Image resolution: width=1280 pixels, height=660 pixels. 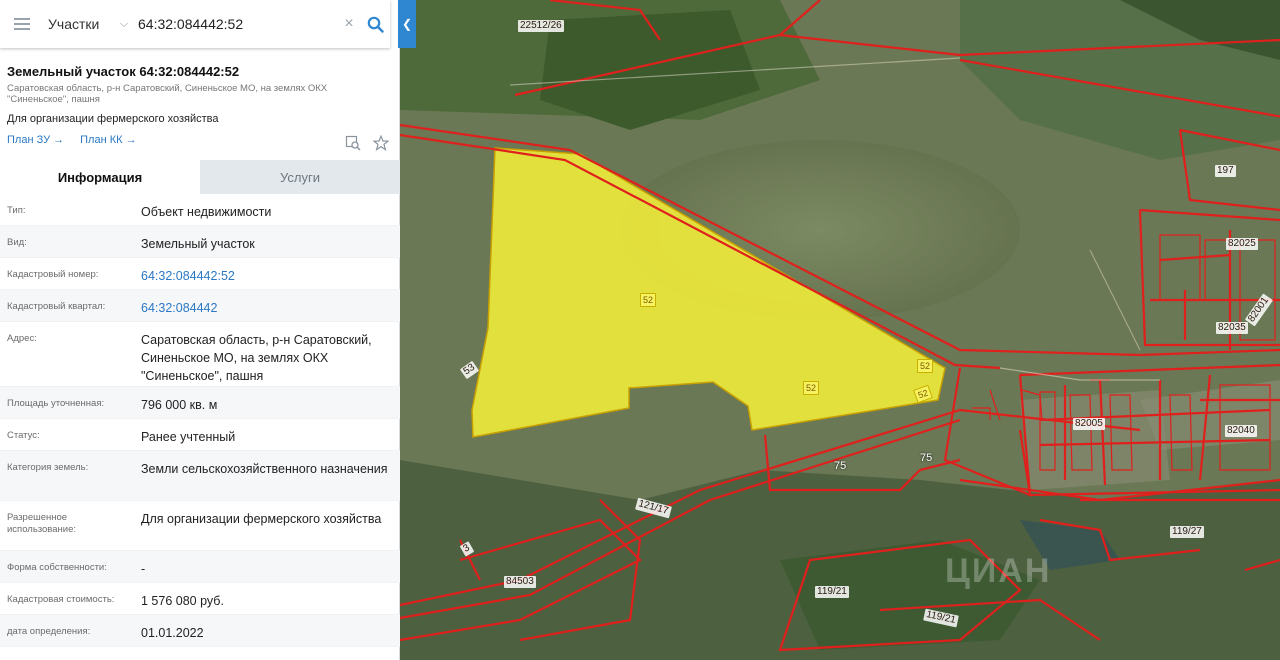 I want to click on row-key: Тип:, so click(x=16, y=210).